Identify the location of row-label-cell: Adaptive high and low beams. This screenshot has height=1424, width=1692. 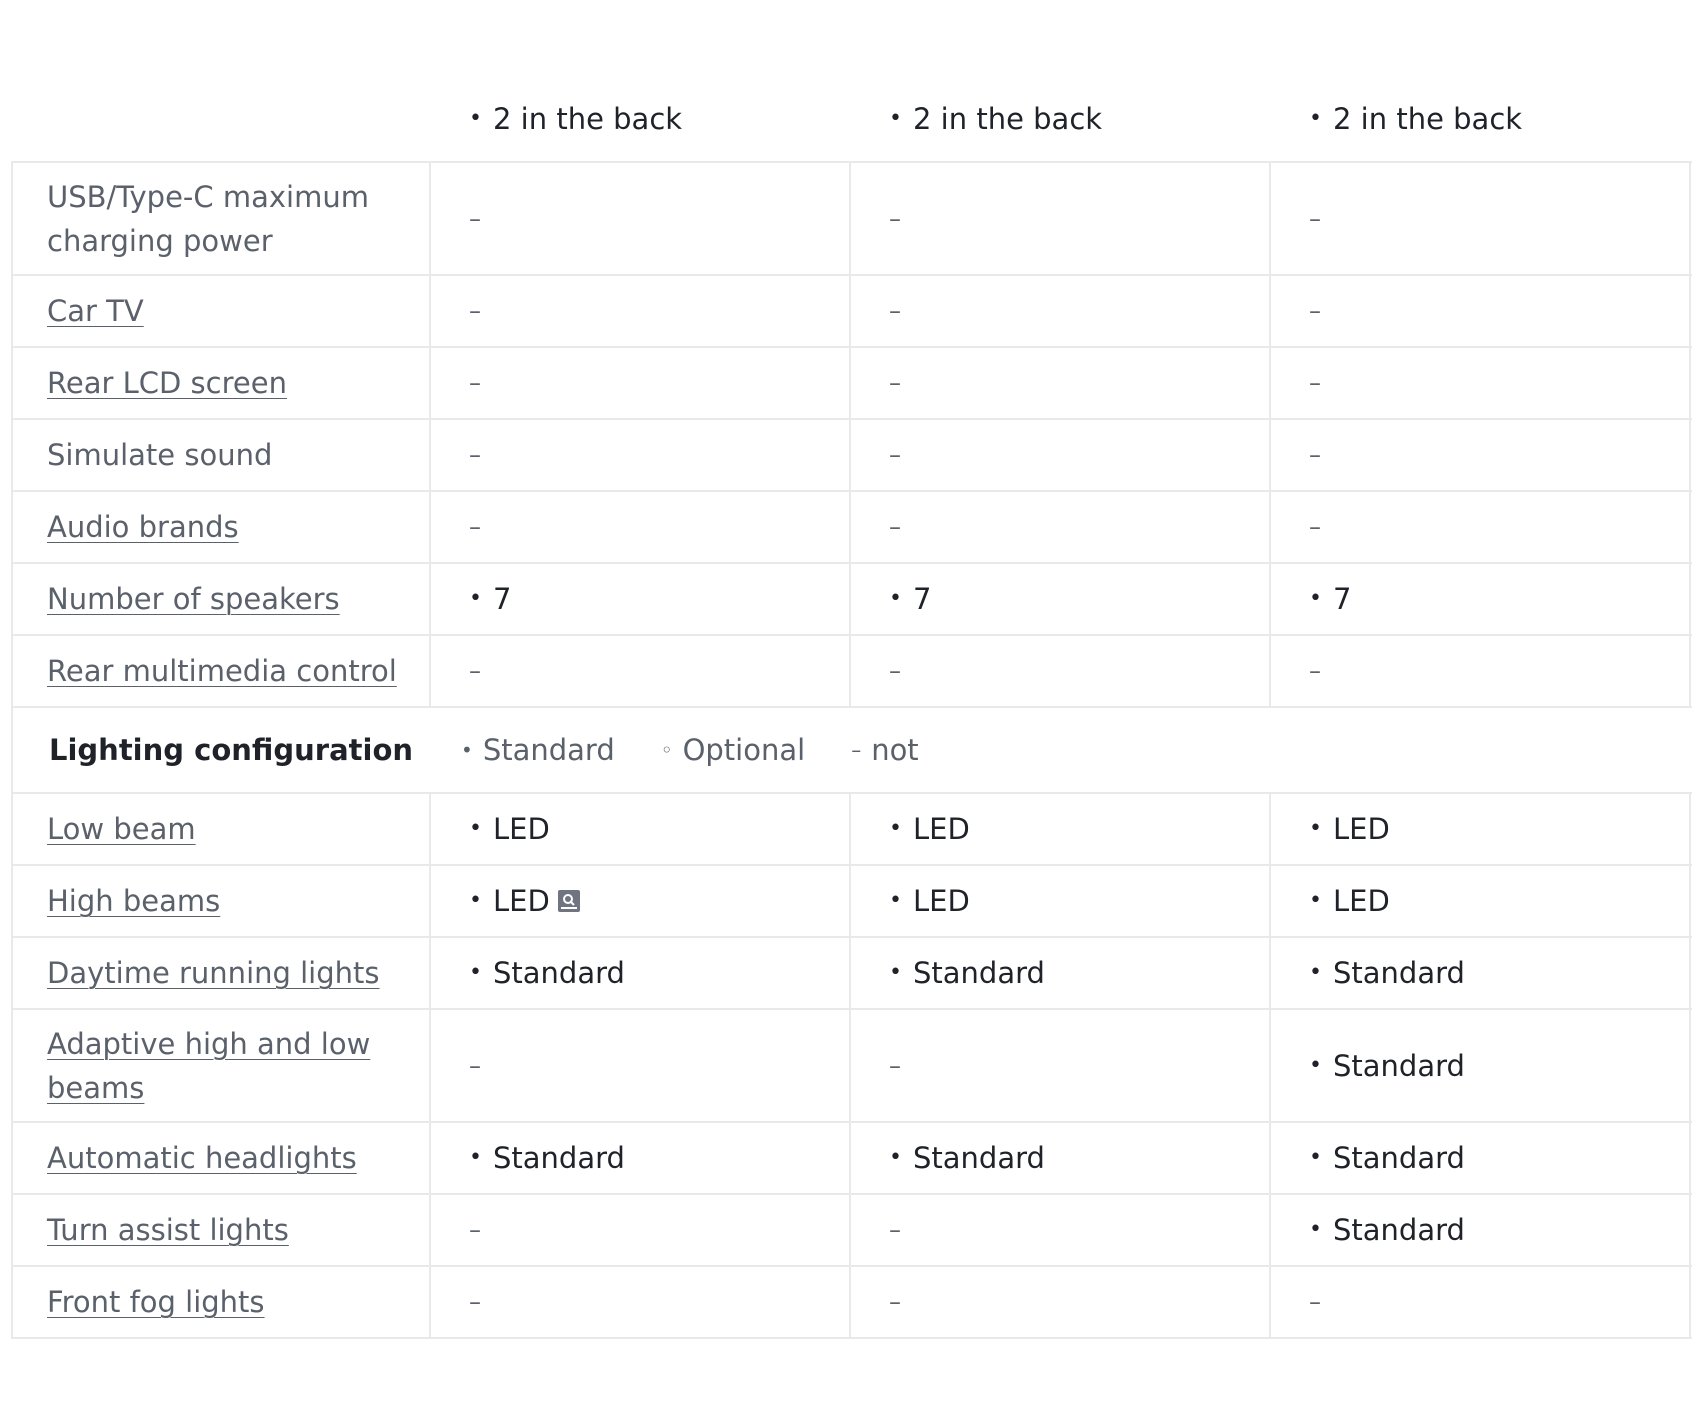
(221, 1065).